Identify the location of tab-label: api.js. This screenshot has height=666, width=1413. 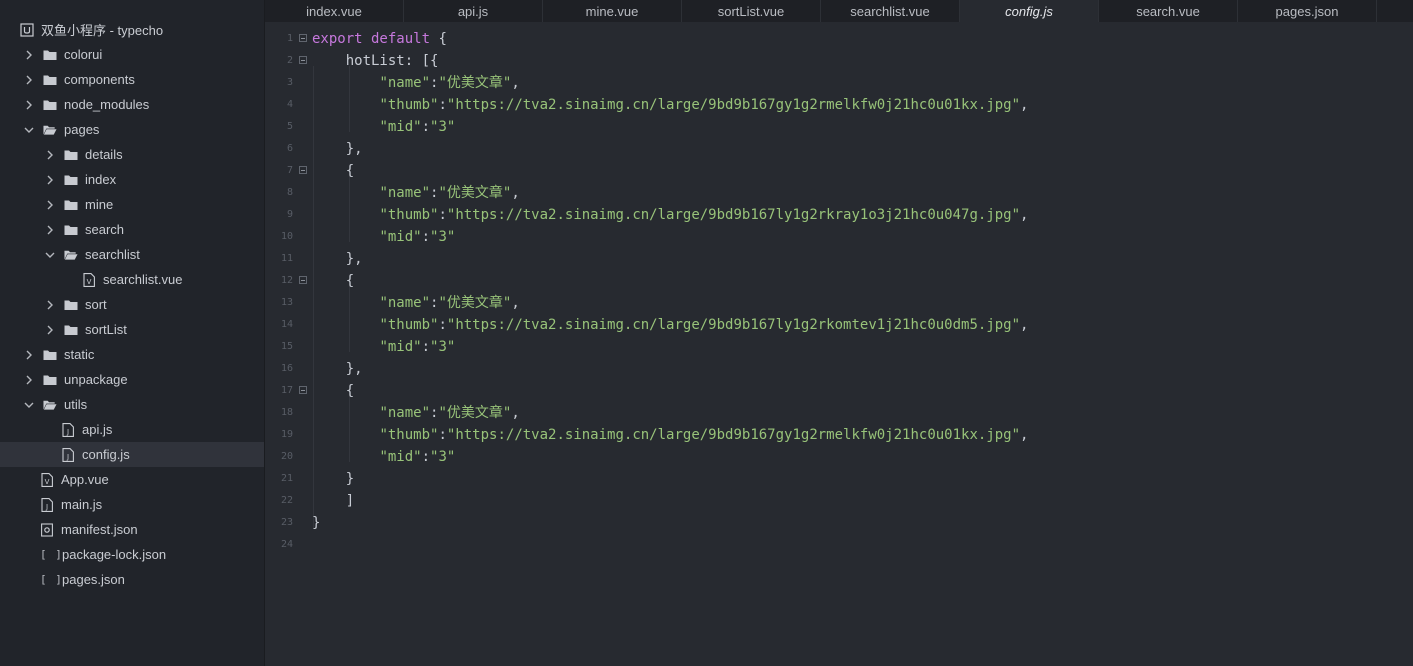
(473, 11).